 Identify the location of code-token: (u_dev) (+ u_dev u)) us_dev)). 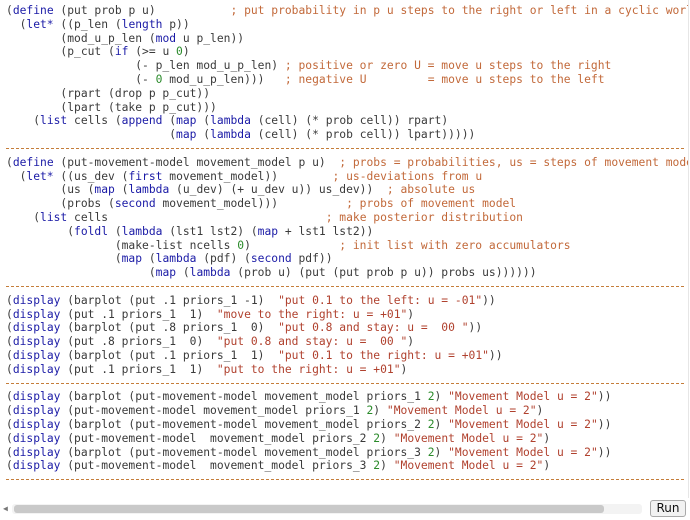
(278, 190).